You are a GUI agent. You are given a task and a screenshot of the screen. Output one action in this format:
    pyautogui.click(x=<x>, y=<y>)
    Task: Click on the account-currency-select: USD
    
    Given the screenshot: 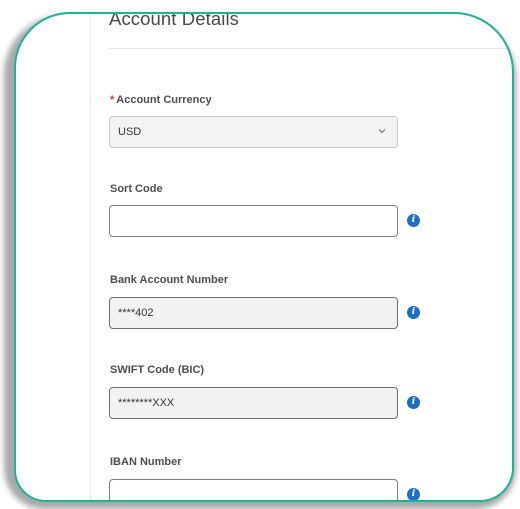 What is the action you would take?
    pyautogui.click(x=253, y=132)
    